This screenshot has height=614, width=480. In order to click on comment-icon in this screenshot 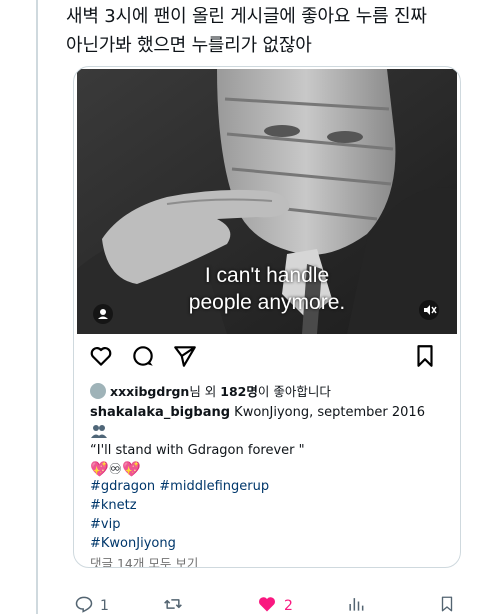, I will do `click(143, 358)`.